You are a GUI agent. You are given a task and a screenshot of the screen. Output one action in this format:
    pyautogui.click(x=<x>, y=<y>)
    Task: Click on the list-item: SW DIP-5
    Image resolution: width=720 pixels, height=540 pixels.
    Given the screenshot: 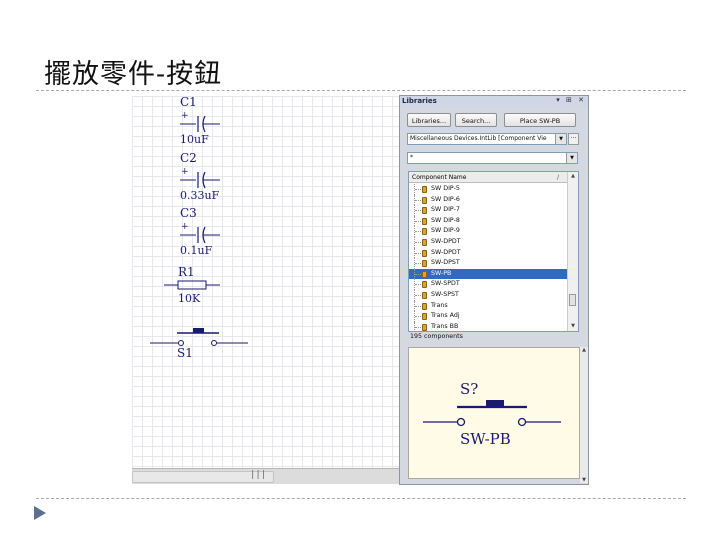 What is the action you would take?
    pyautogui.click(x=489, y=189)
    